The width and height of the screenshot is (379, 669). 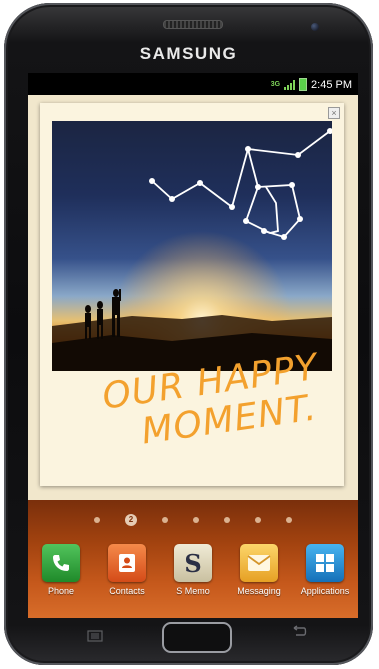 I want to click on dock-app-phone: Phone, so click(x=61, y=570).